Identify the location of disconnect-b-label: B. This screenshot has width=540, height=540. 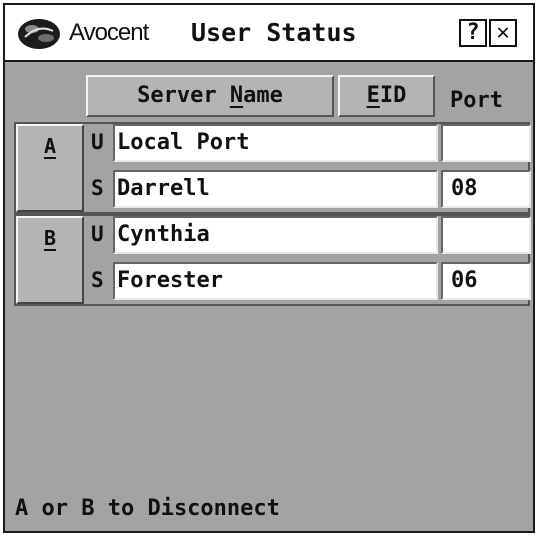
(50, 238).